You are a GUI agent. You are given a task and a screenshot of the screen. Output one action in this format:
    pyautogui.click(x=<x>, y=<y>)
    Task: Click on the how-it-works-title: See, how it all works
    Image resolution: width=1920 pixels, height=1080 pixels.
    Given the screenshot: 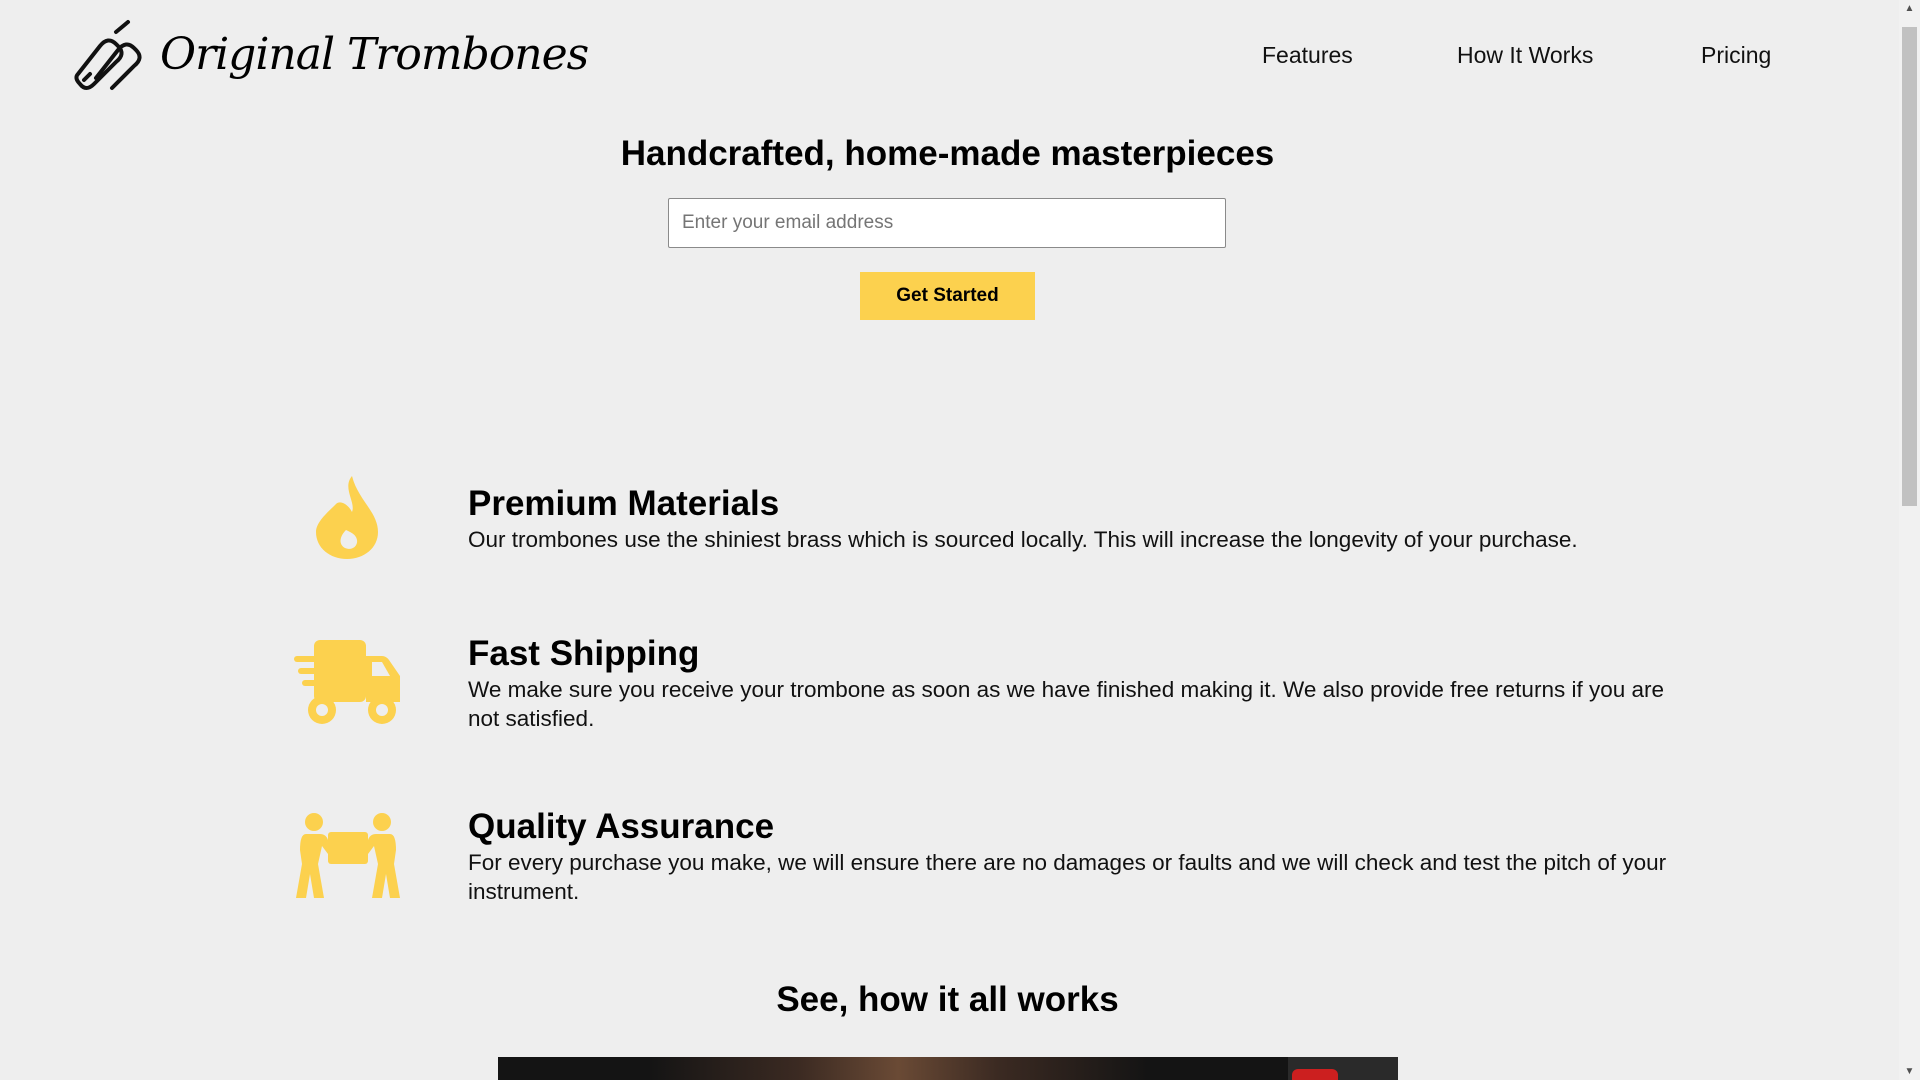 What is the action you would take?
    pyautogui.click(x=947, y=999)
    